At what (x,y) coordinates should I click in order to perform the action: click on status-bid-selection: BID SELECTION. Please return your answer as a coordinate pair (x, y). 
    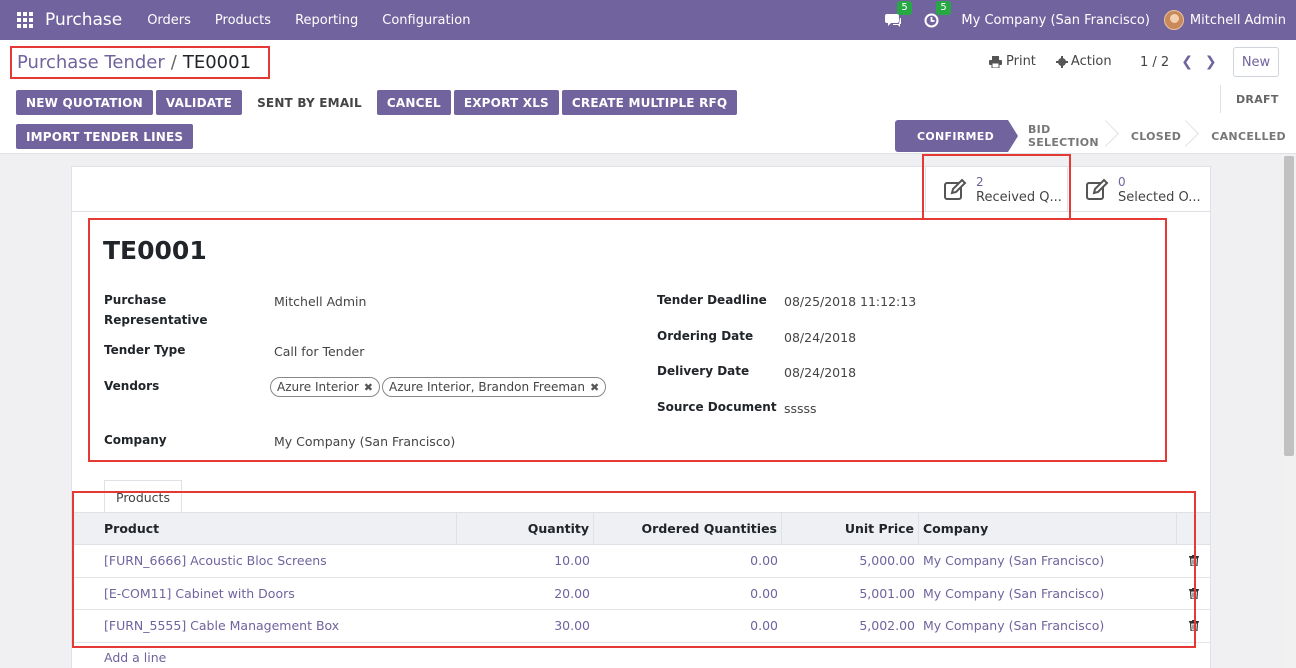
    Looking at the image, I should click on (1059, 136).